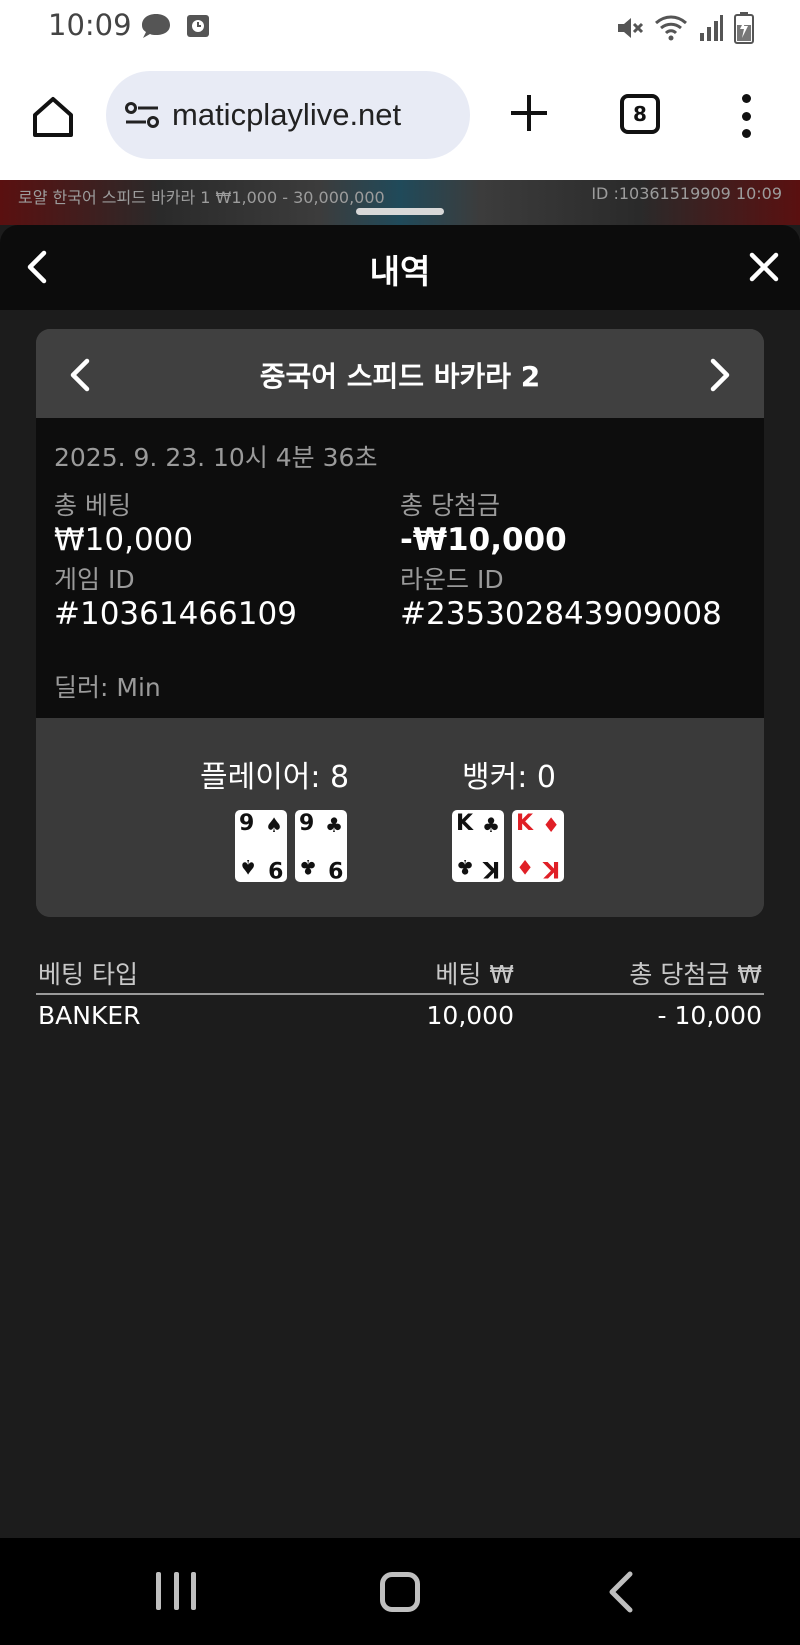 This screenshot has width=800, height=1645. I want to click on status-right-icons, so click(684, 28).